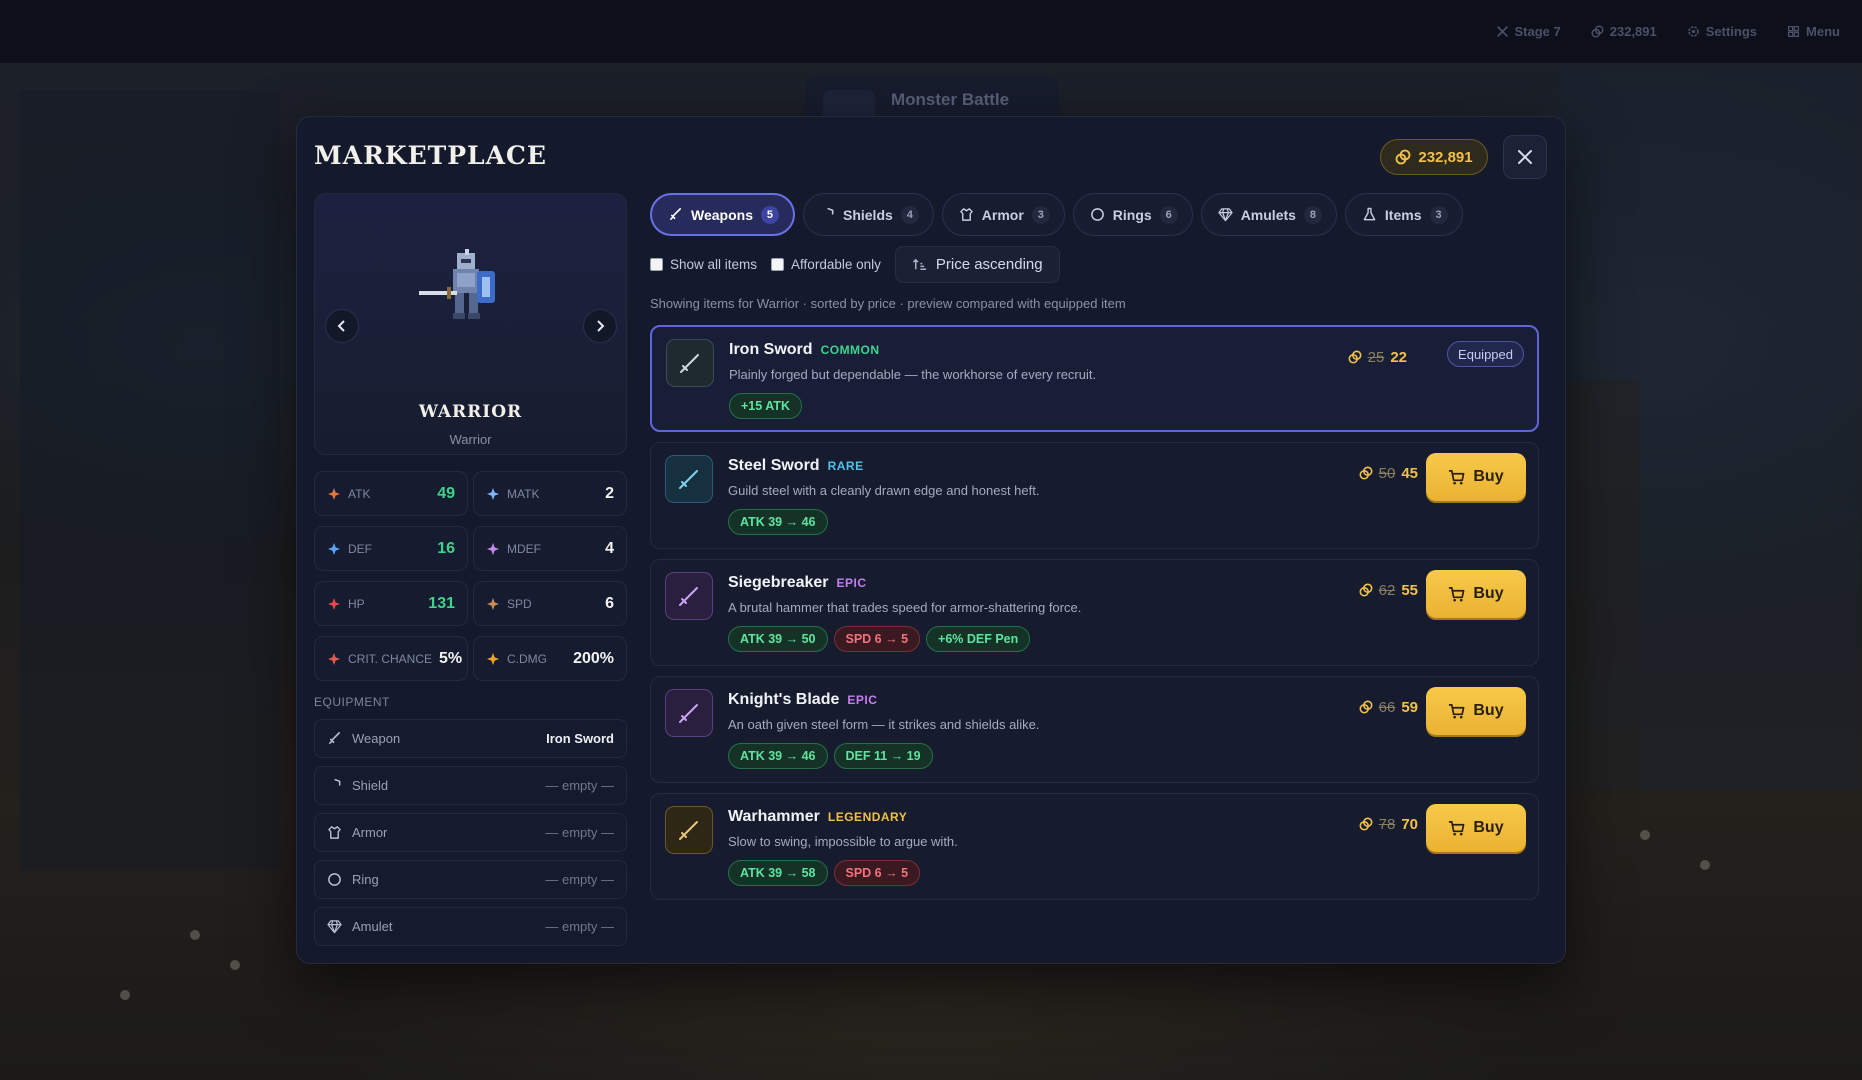 This screenshot has height=1080, width=1862. I want to click on equipment-slot-shield: Shield — empty —, so click(470, 785).